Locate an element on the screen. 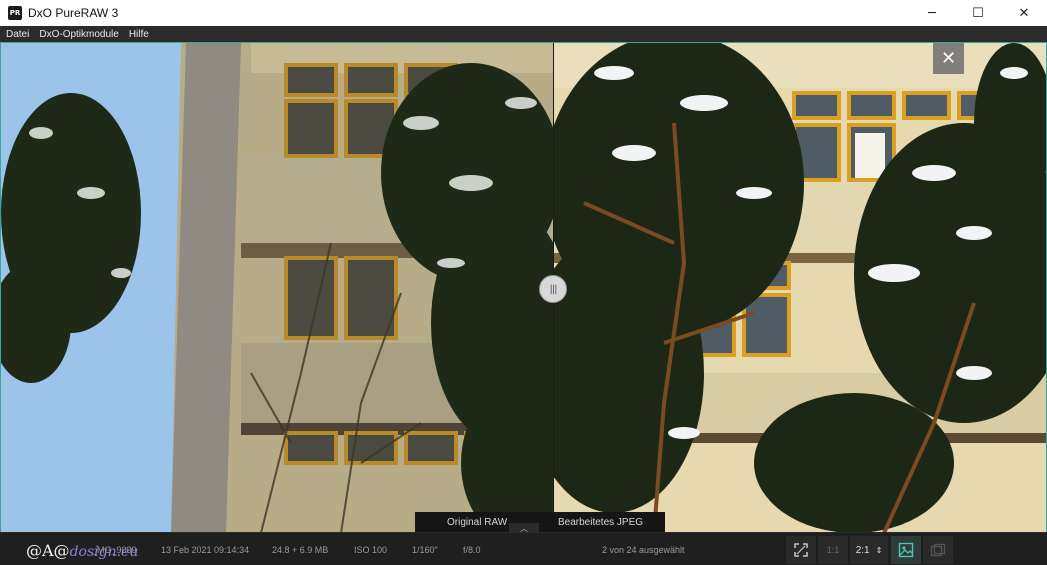  app-logo-icon: PR is located at coordinates (15, 13).